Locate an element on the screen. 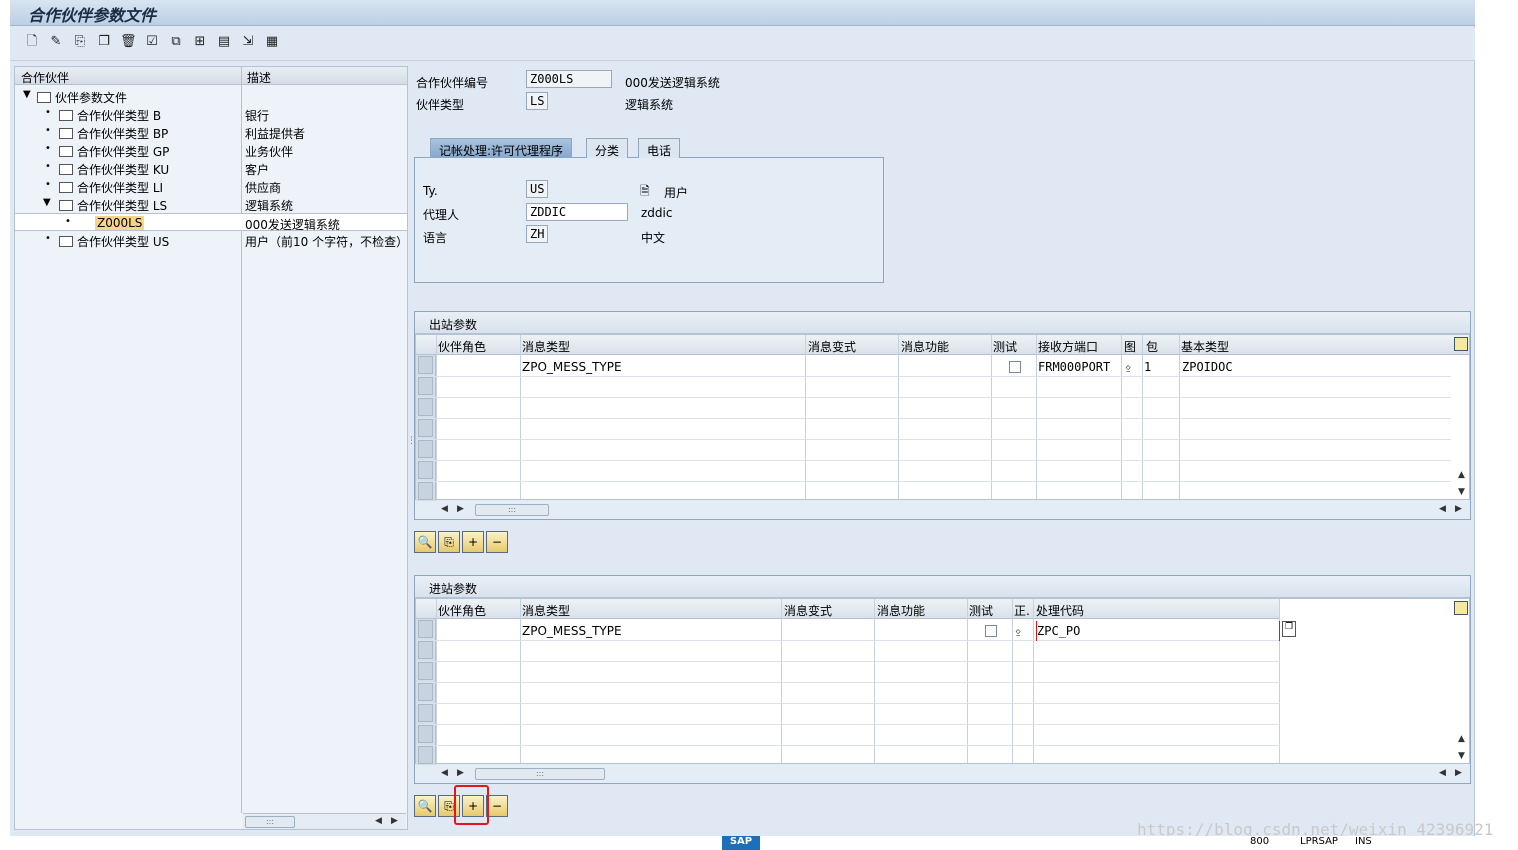 Image resolution: width=1518 pixels, height=850 pixels. tree-item-b: • 合作伙伴类型 B 银行 is located at coordinates (211, 114).